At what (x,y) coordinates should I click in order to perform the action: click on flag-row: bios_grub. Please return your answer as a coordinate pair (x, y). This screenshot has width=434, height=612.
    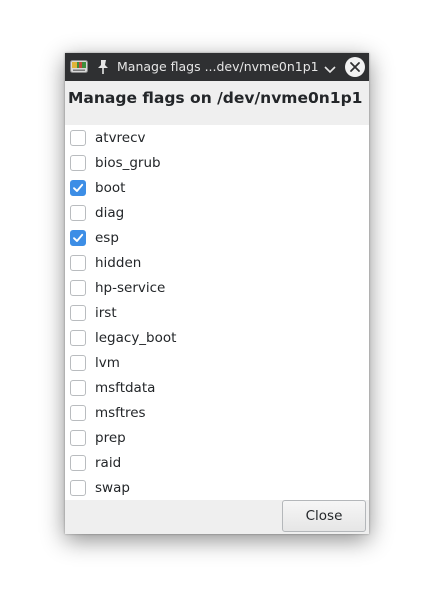
    Looking at the image, I should click on (217, 164).